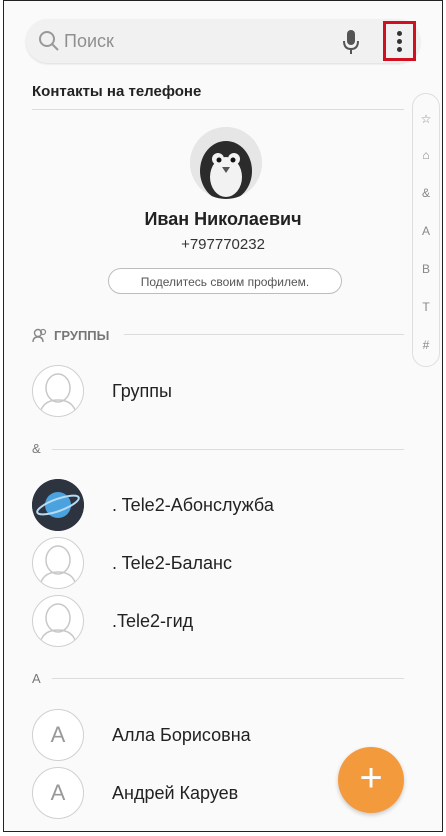 The height and width of the screenshot is (836, 446). Describe the element at coordinates (49, 41) in the screenshot. I see `search-icon` at that location.